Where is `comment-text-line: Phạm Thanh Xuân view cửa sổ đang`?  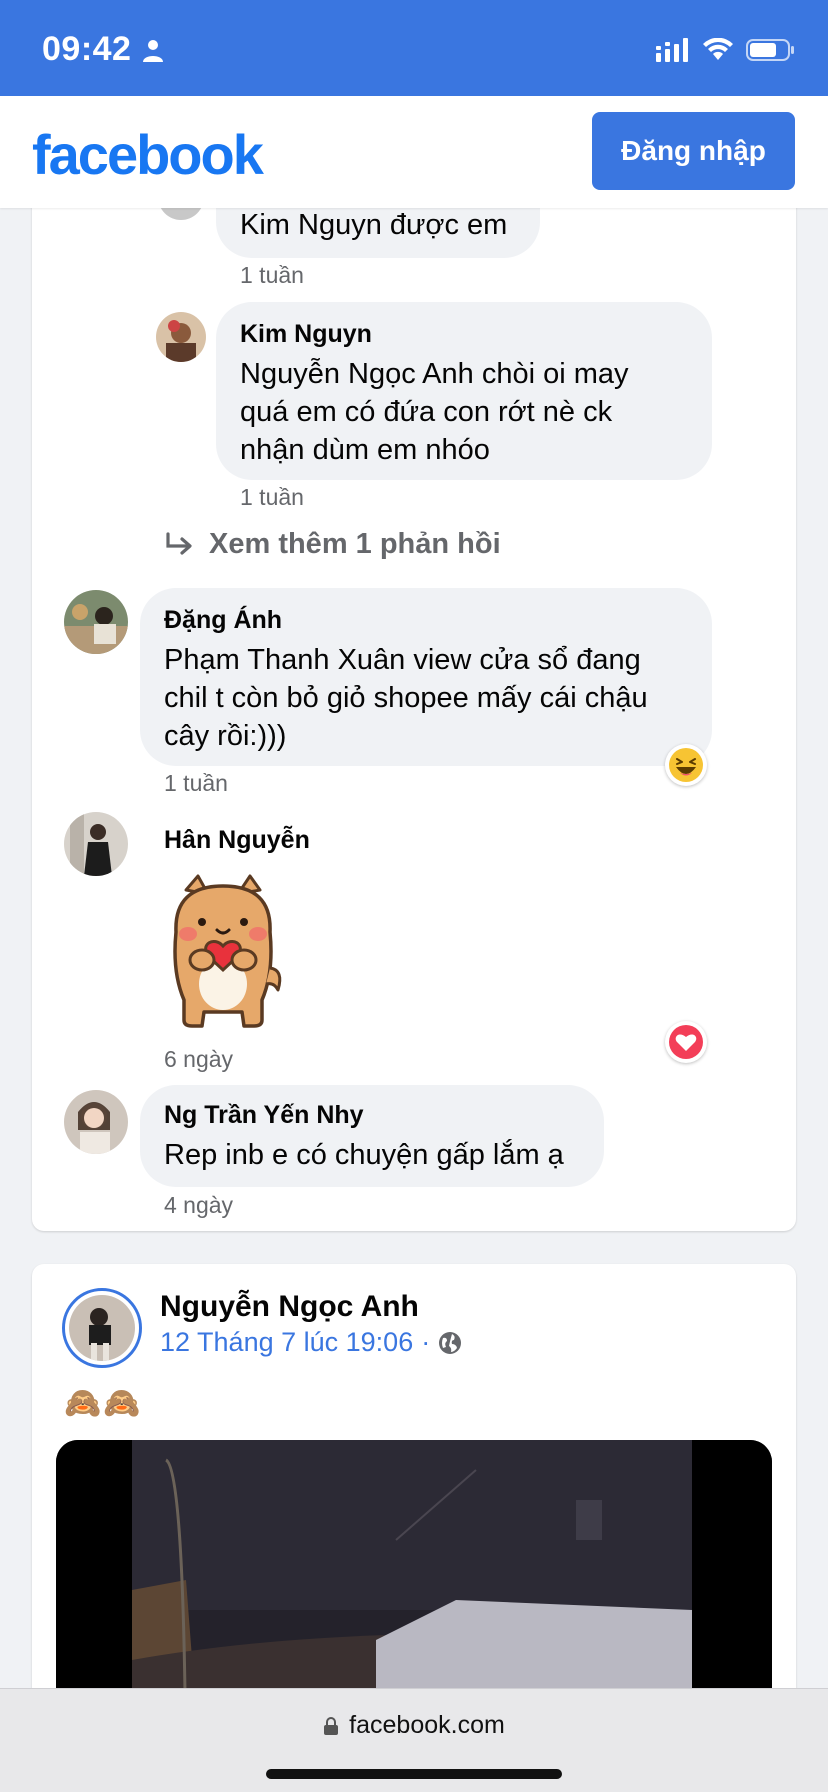 comment-text-line: Phạm Thanh Xuân view cửa sổ đang is located at coordinates (402, 660).